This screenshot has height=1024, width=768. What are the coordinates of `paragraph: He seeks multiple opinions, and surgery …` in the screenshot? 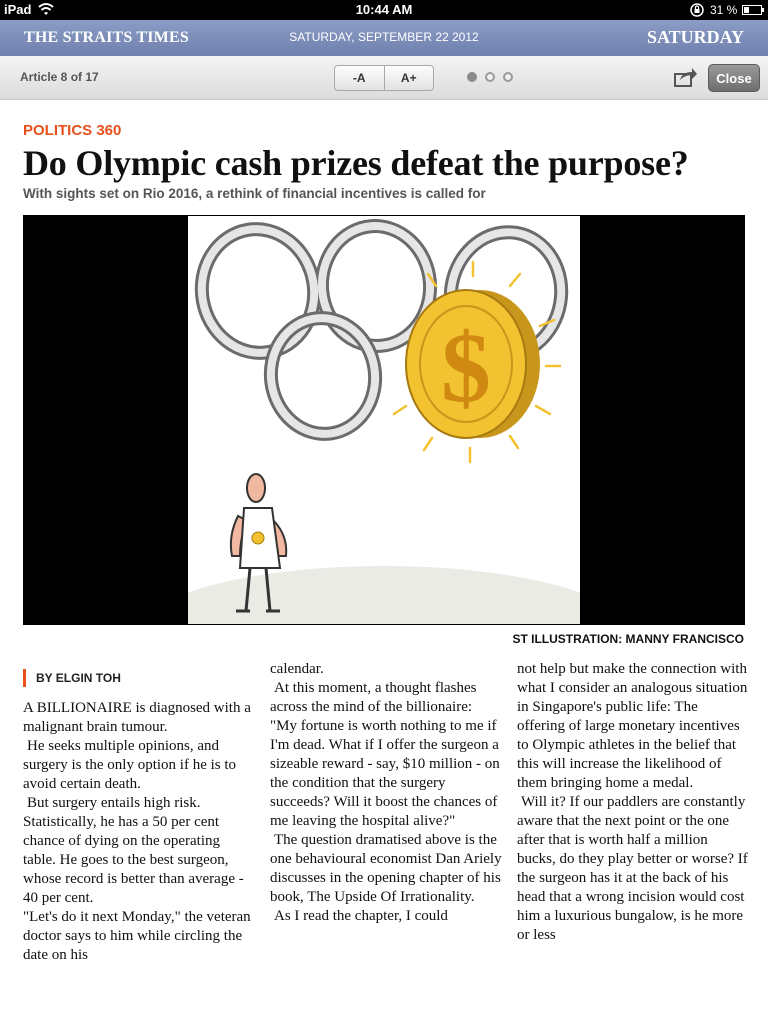 It's located at (130, 765).